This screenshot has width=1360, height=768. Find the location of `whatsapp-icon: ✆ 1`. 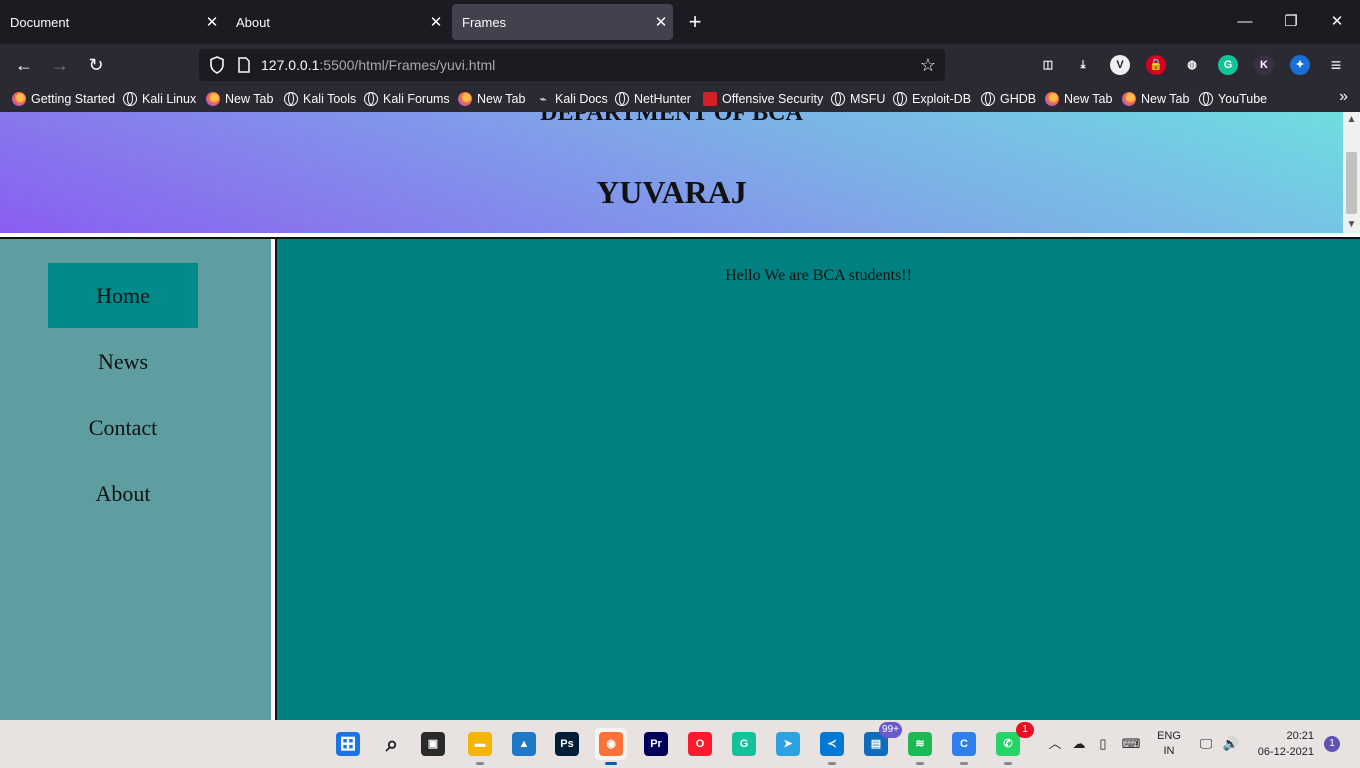

whatsapp-icon: ✆ 1 is located at coordinates (1013, 743).